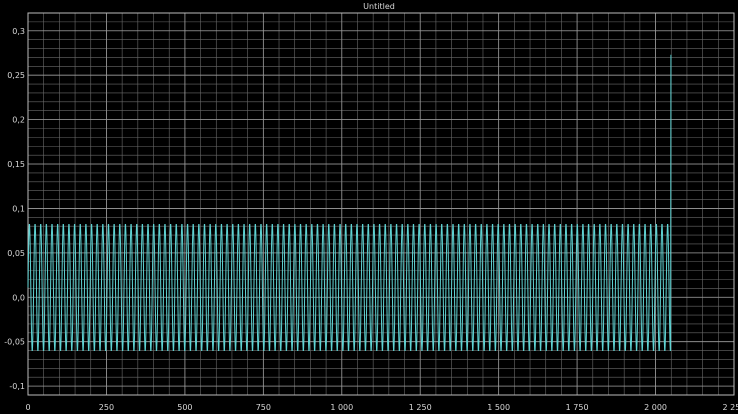  Describe the element at coordinates (16, 253) in the screenshot. I see `y-tick-label: 0,05` at that location.